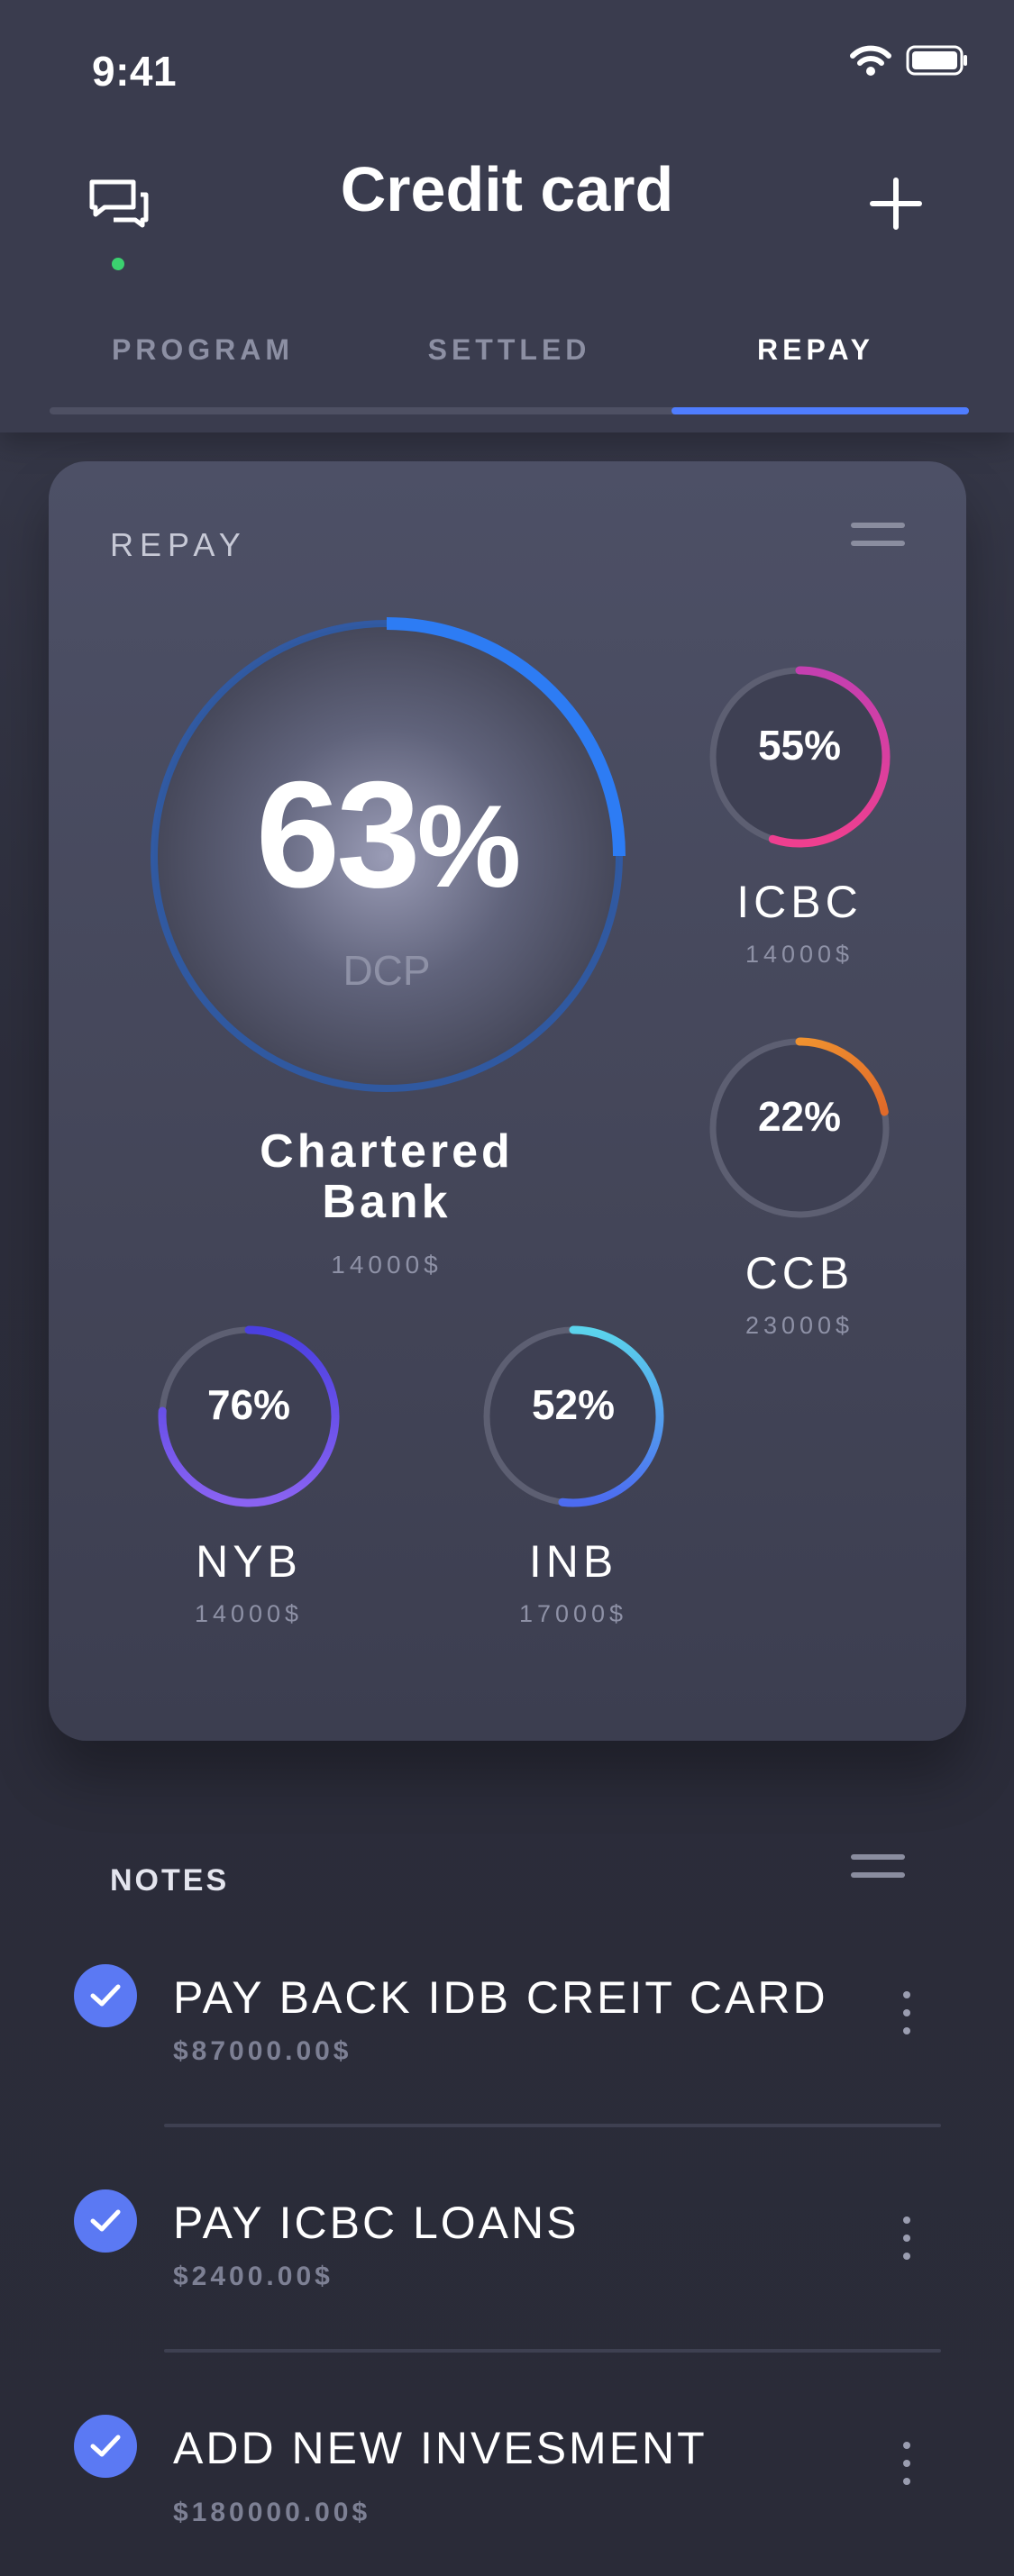 This screenshot has width=1014, height=2576. Describe the element at coordinates (500, 1997) in the screenshot. I see `note-title: PAY BACK IDB CREIT CARD` at that location.